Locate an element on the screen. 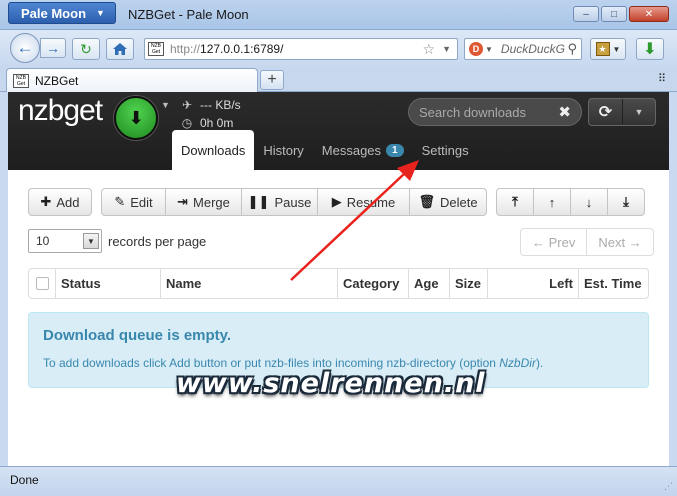  arrow-up-icon: ↑ is located at coordinates (552, 202).